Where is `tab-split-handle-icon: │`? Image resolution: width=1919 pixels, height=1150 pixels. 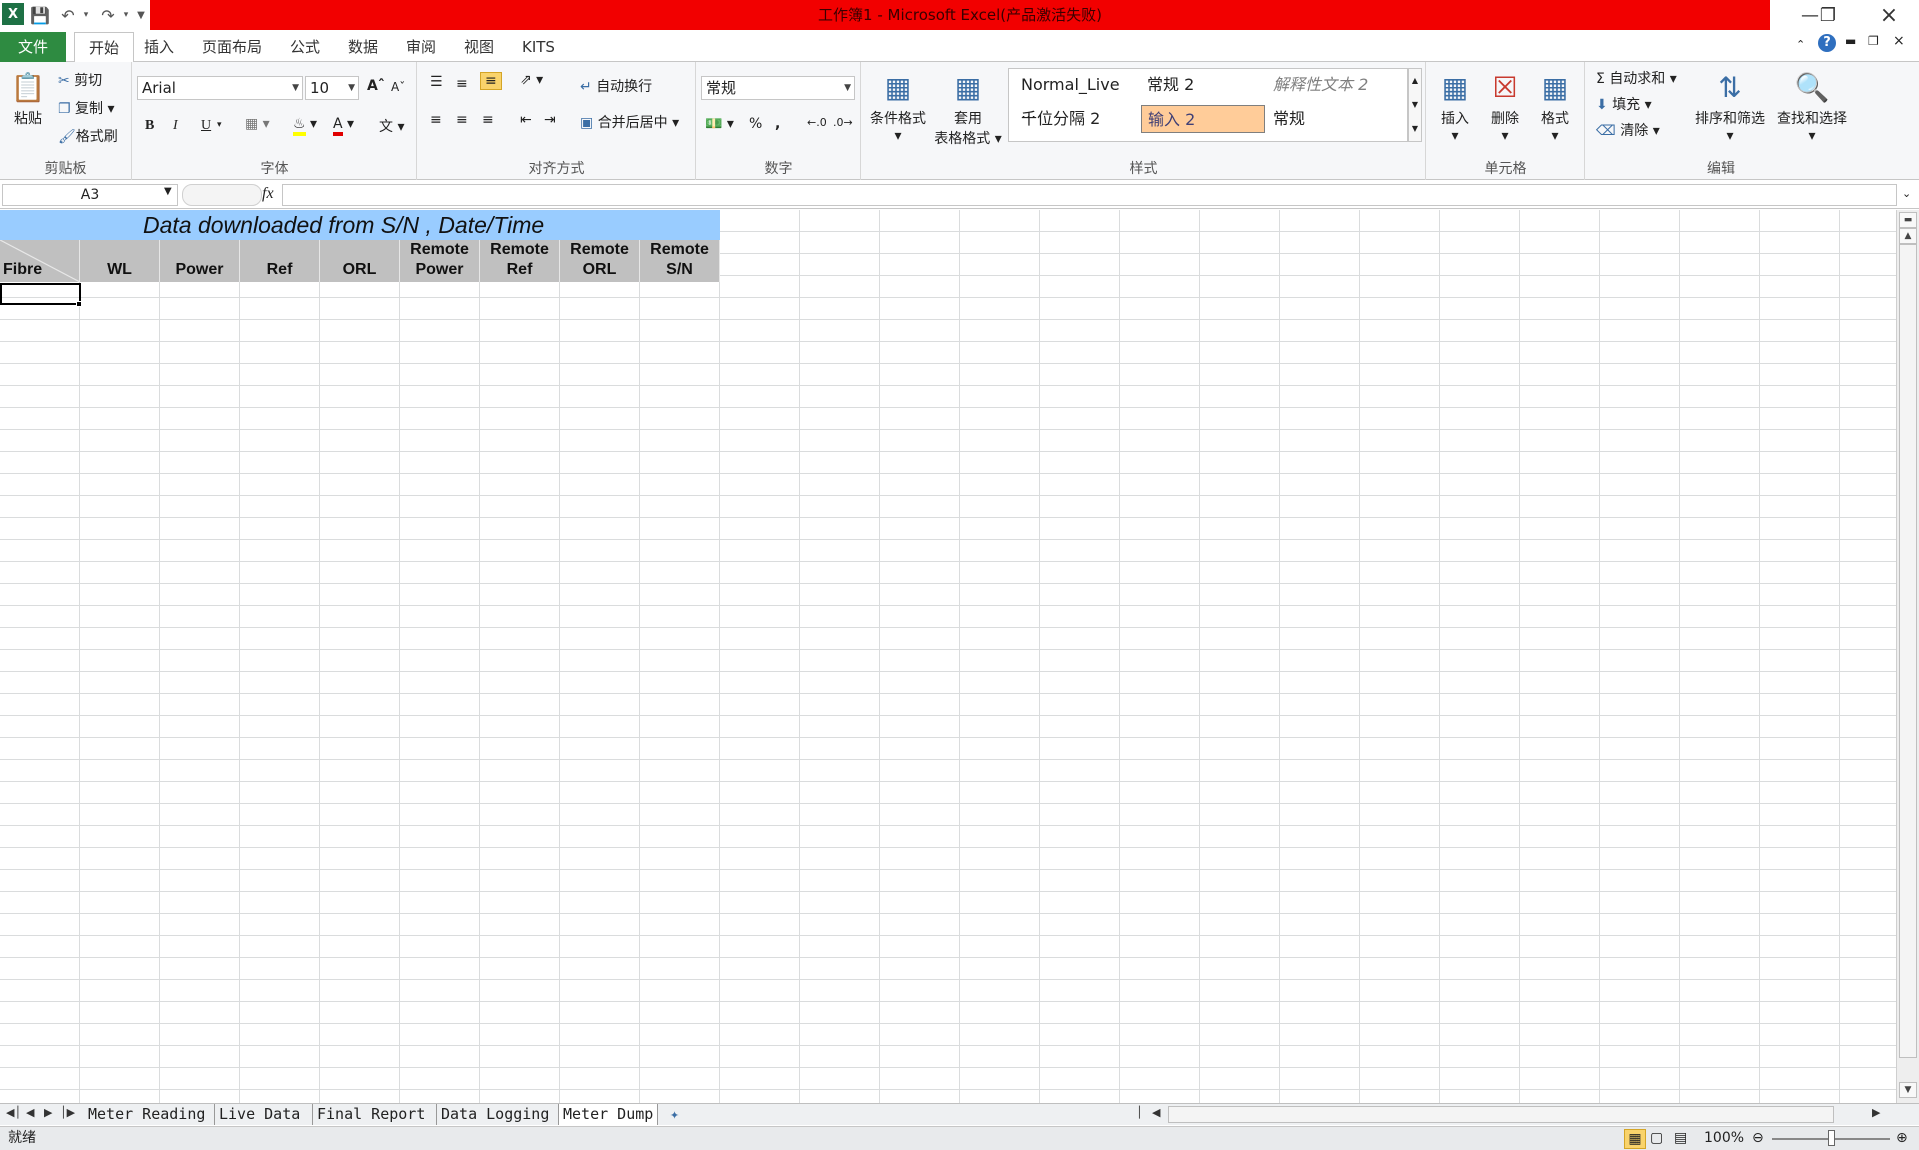
tab-split-handle-icon: │ is located at coordinates (1139, 1112).